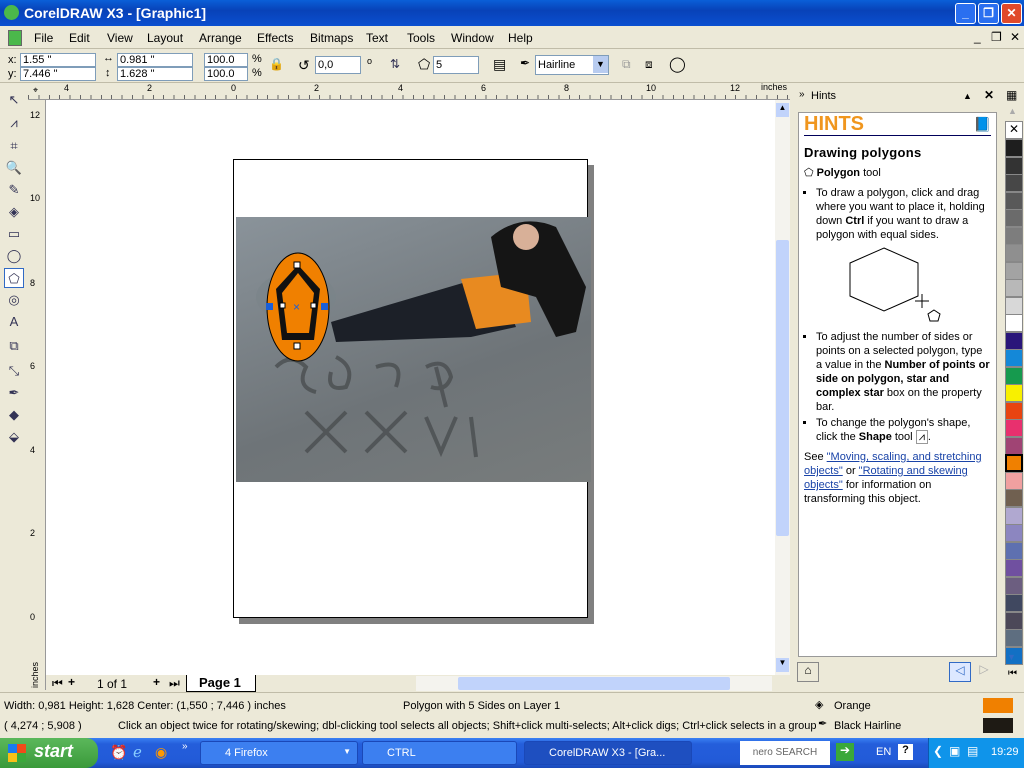  Describe the element at coordinates (57, 683) in the screenshot. I see `first-page-icon: ⏮` at that location.